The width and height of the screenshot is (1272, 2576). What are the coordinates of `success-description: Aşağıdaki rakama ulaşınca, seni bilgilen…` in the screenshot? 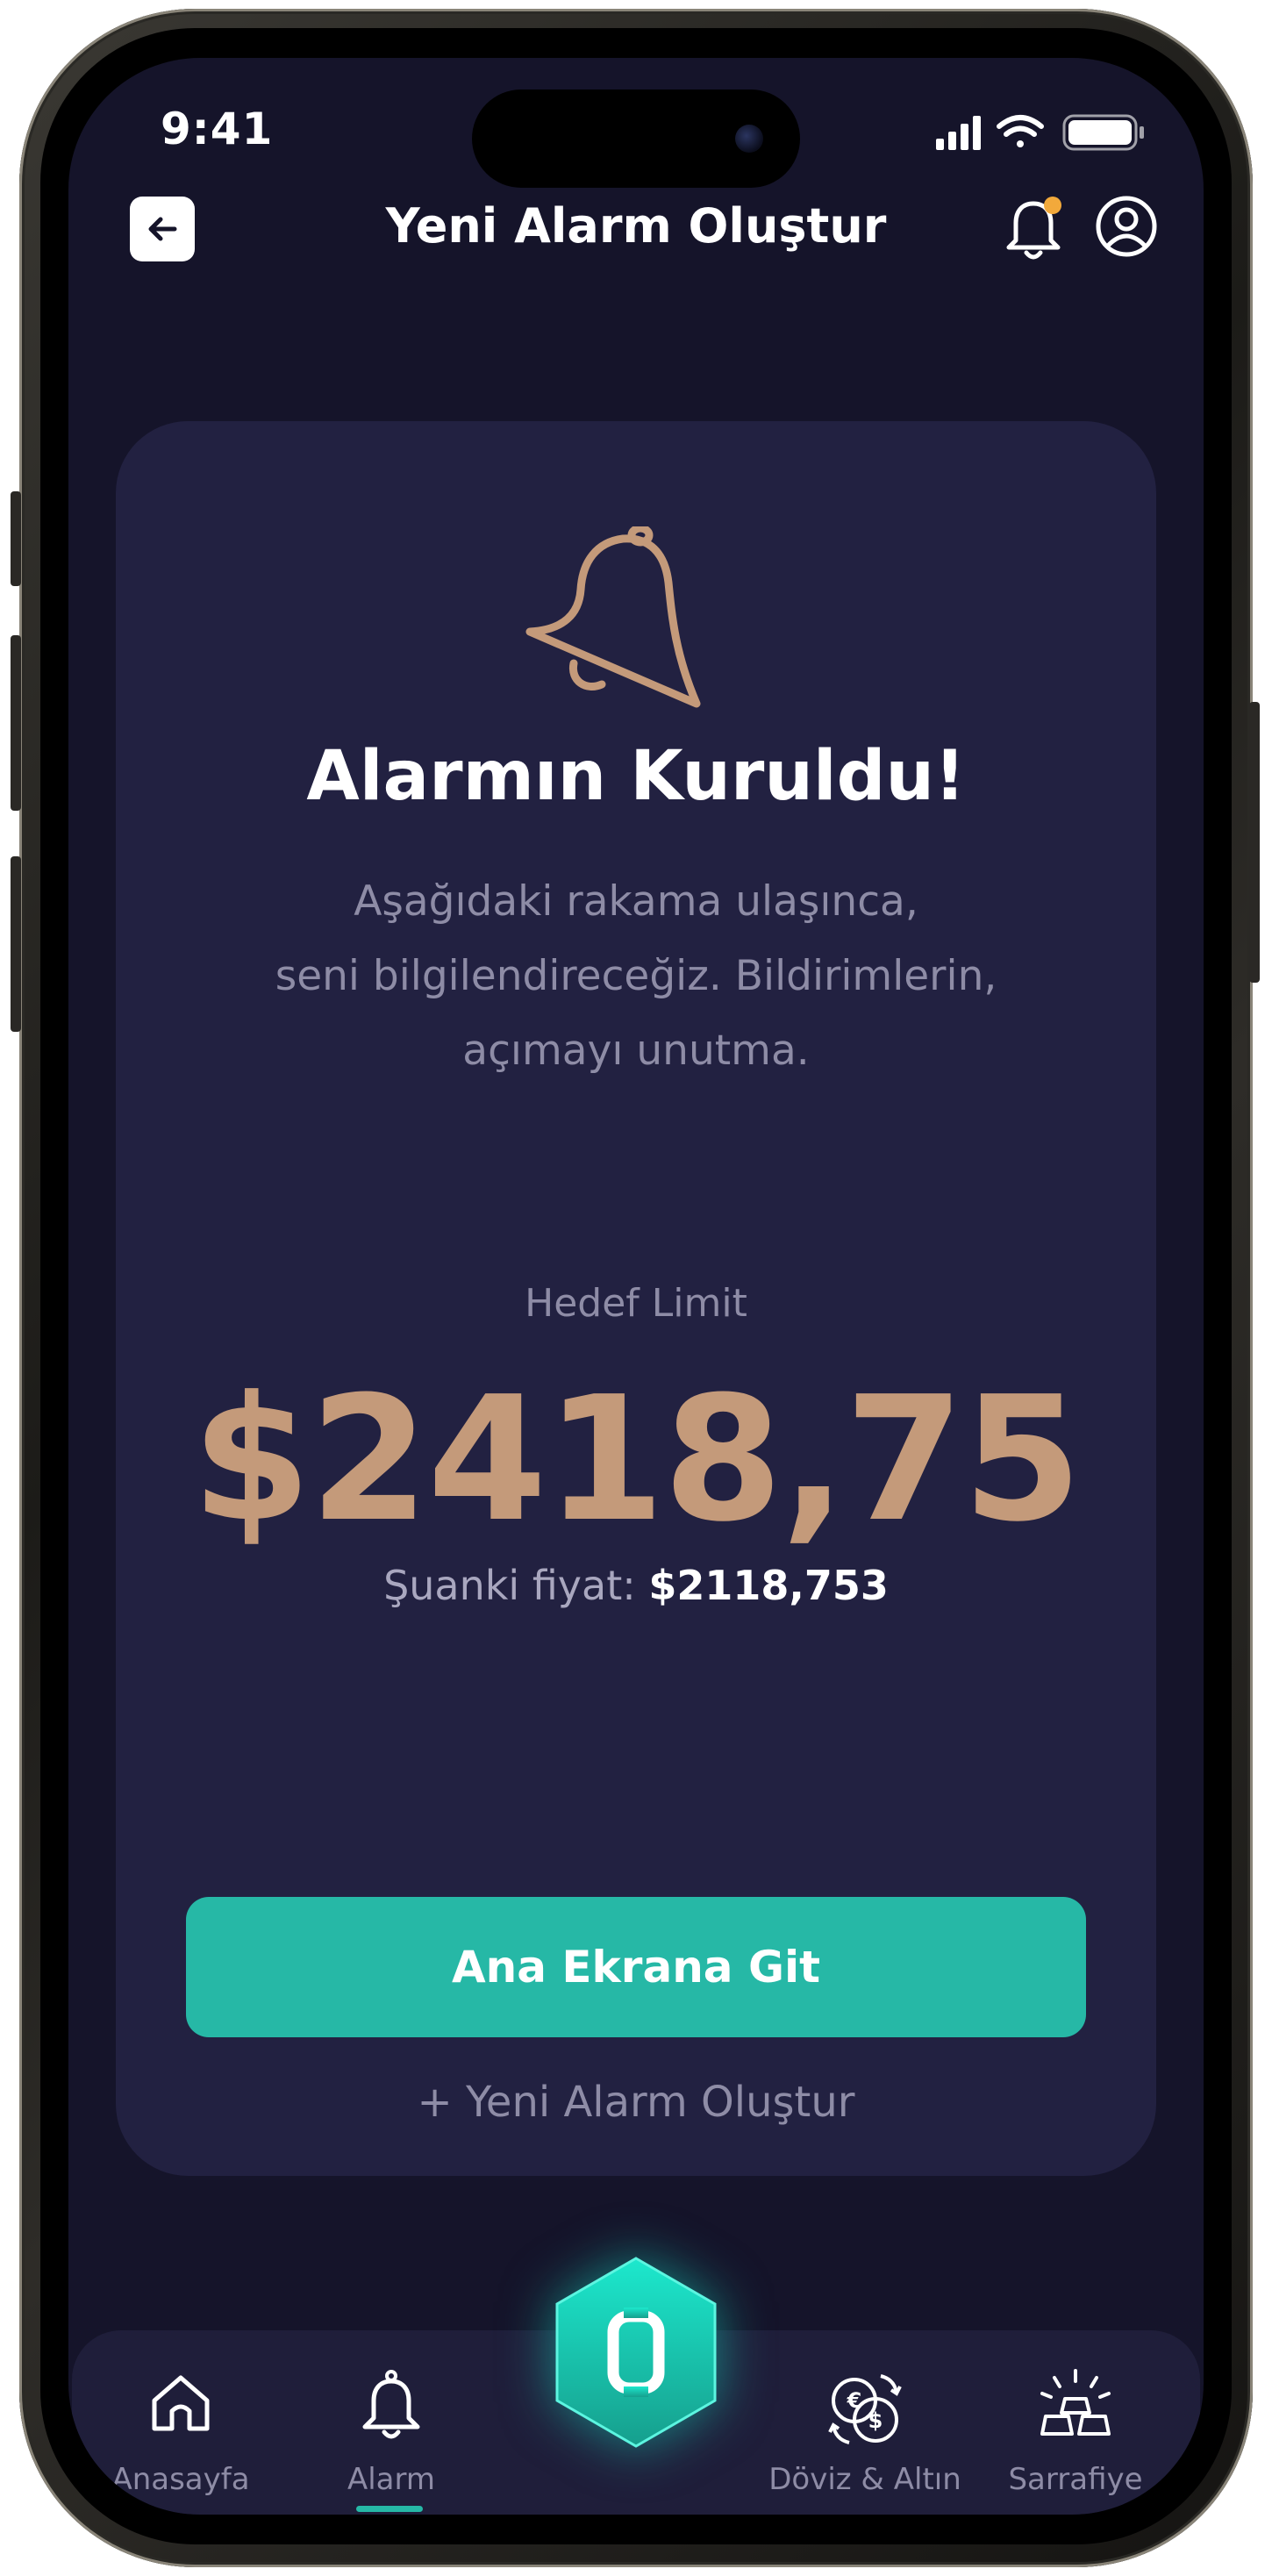 It's located at (636, 976).